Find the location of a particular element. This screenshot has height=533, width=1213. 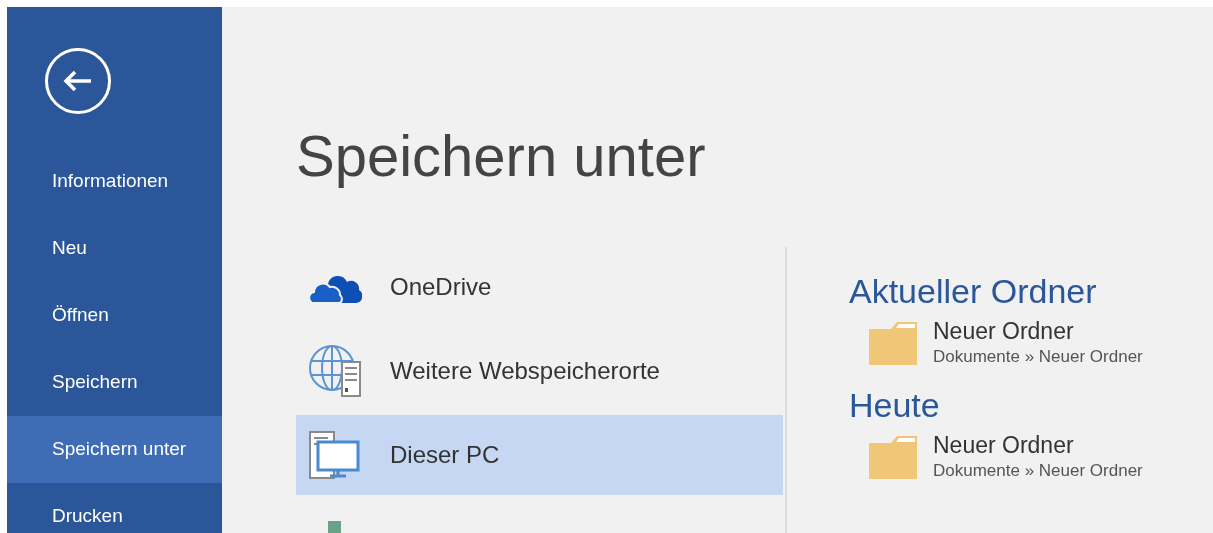

location-item: Weitere Webspeicherorte is located at coordinates (539, 371).